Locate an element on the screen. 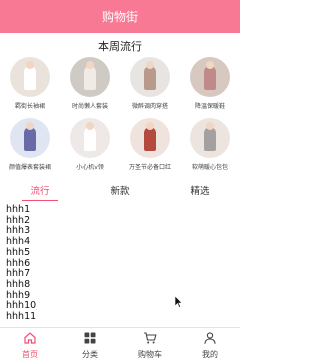 The height and width of the screenshot is (360, 320). recommend-item: 羁街长袖裙 is located at coordinates (30, 83).